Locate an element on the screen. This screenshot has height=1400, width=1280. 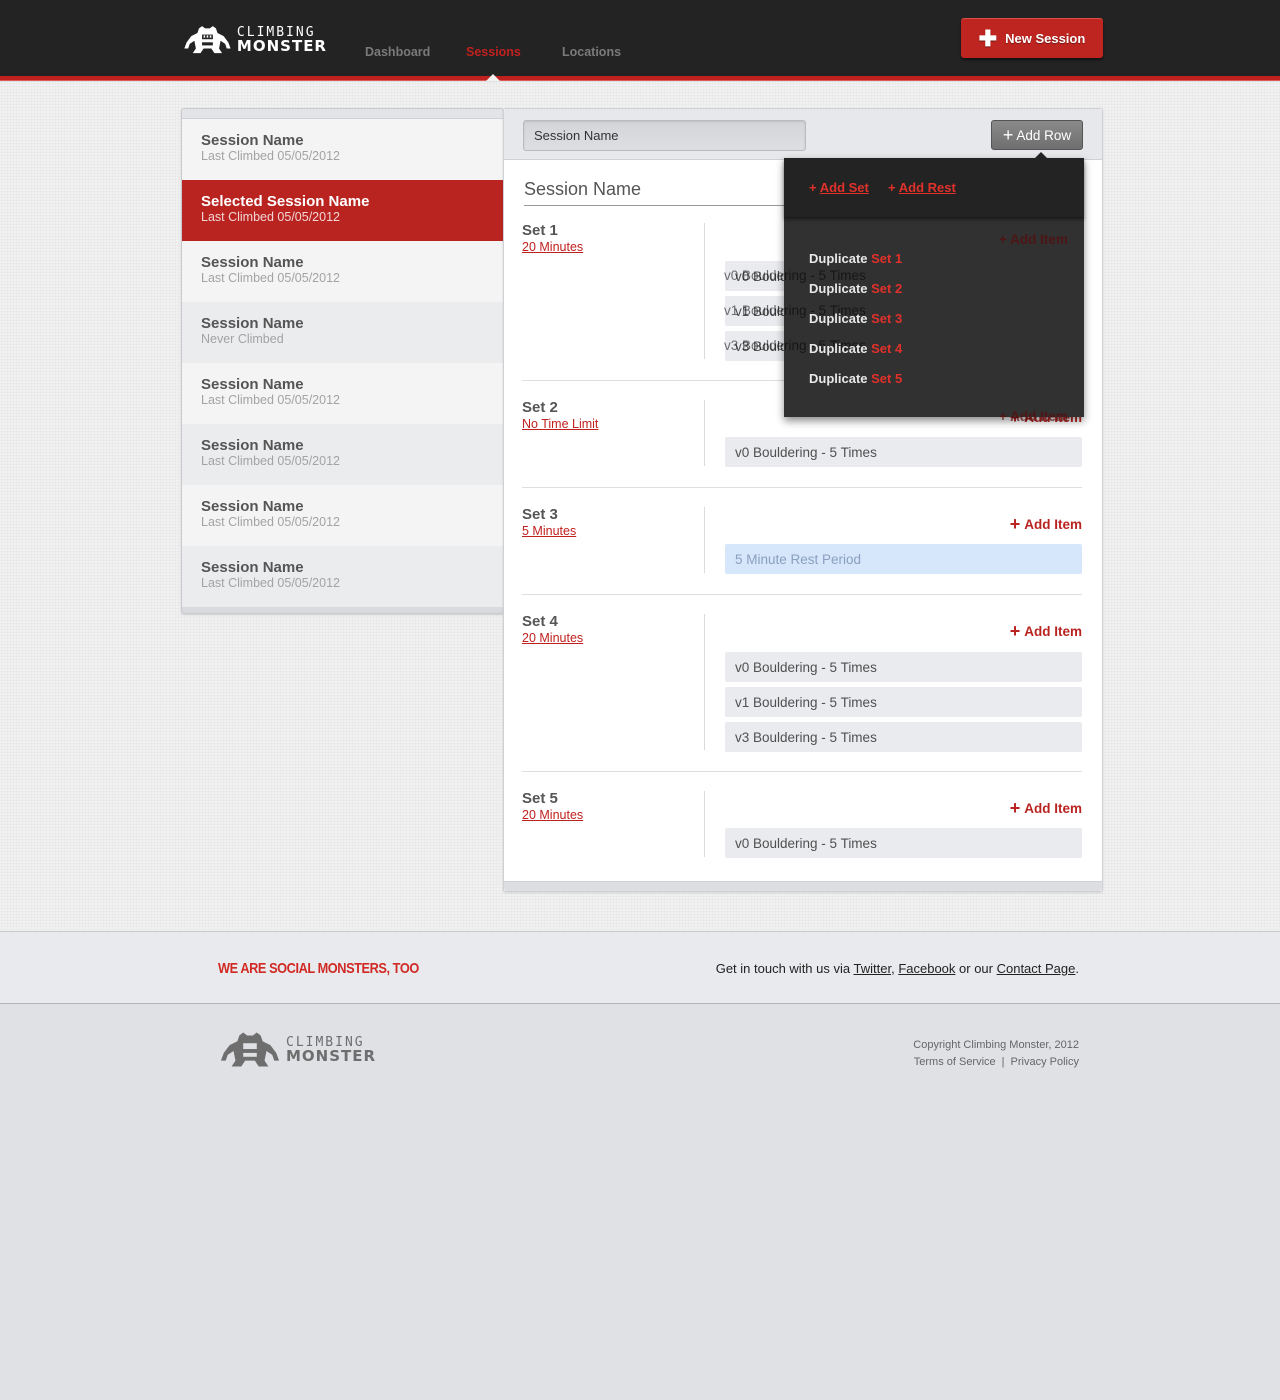
add-row-label: Add Row is located at coordinates (1044, 135).